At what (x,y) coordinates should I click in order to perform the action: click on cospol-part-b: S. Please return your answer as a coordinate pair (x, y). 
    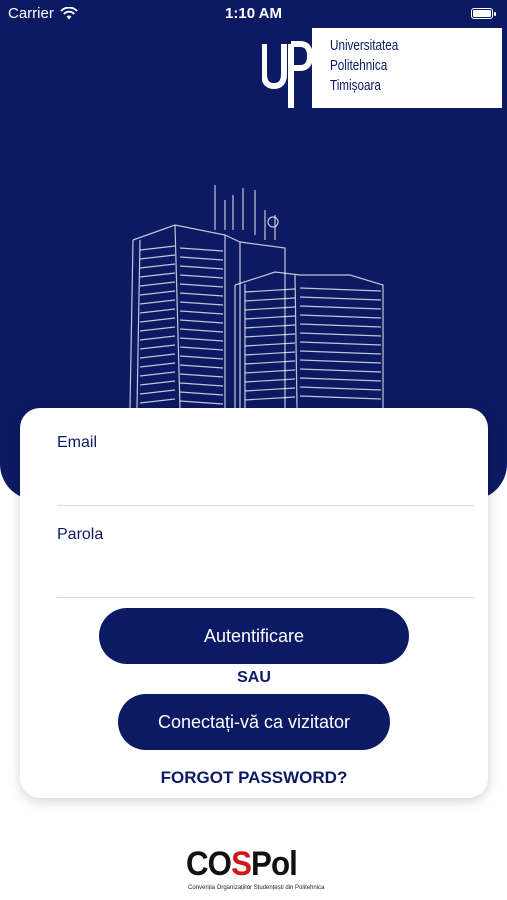
    Looking at the image, I should click on (241, 864).